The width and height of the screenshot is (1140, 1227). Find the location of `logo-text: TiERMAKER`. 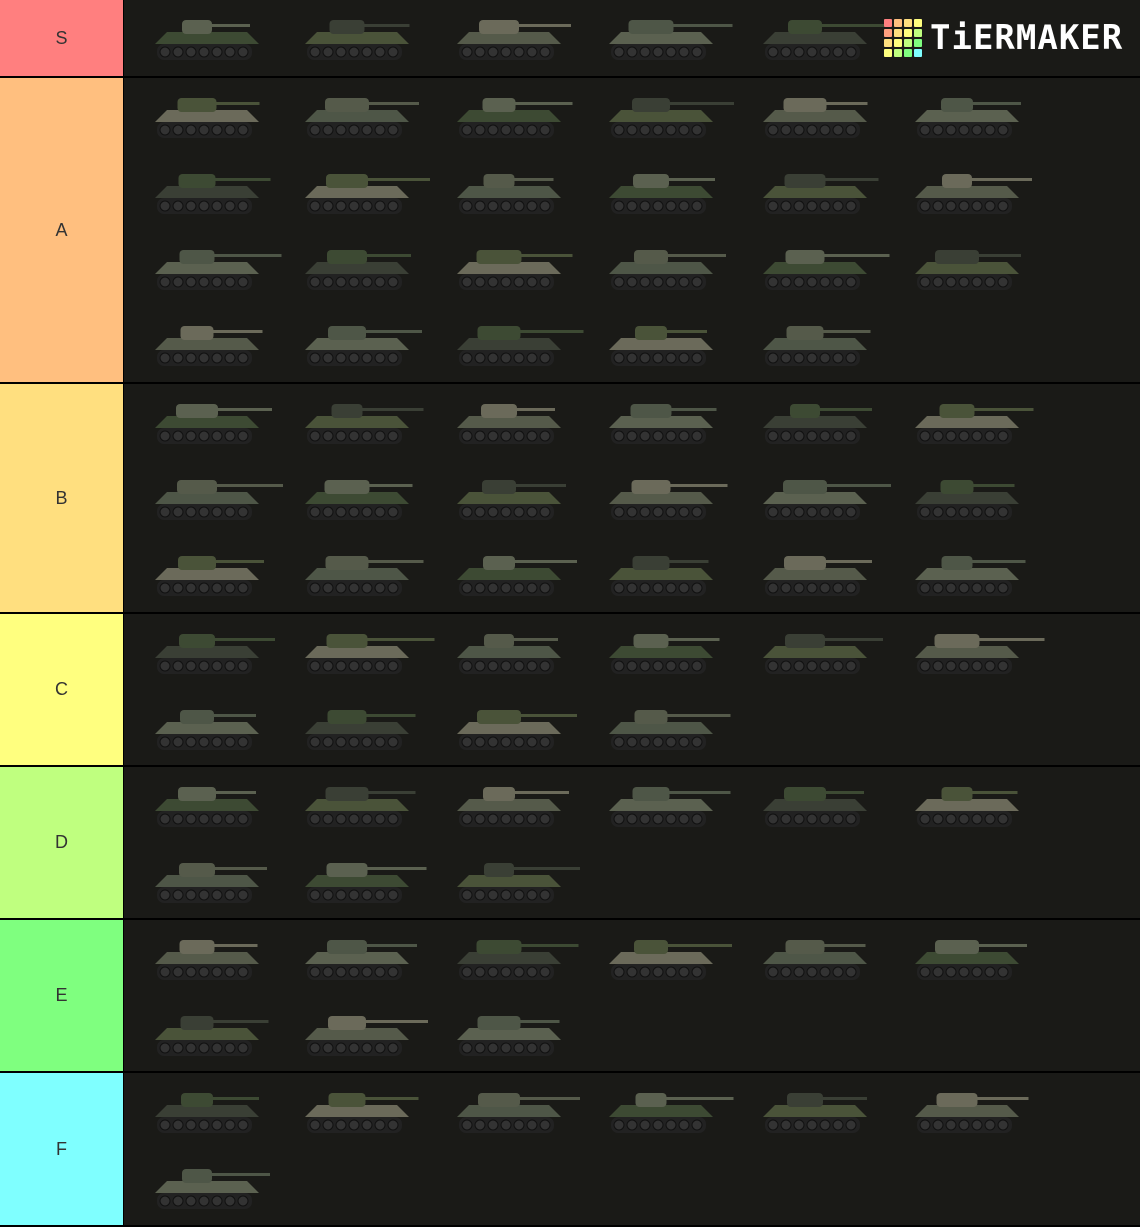

logo-text: TiERMAKER is located at coordinates (1027, 38).